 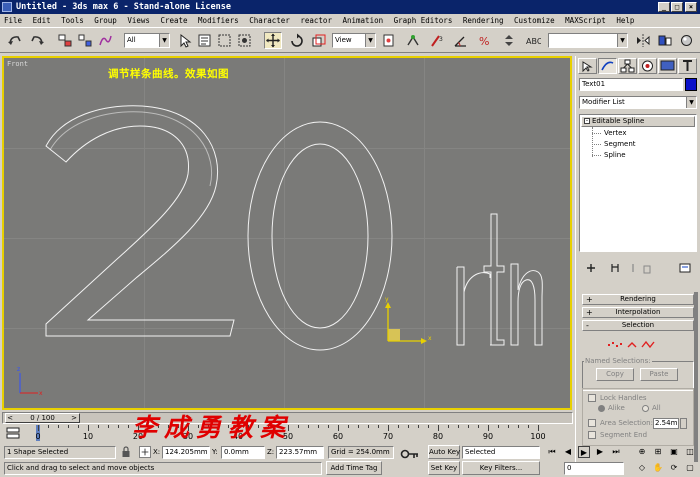 I want to click on remove-modifier-icon, so click(x=647, y=268).